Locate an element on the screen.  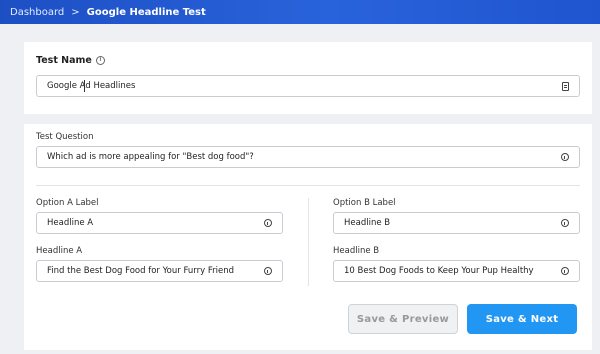
test-question-label: Test Question is located at coordinates (65, 137).